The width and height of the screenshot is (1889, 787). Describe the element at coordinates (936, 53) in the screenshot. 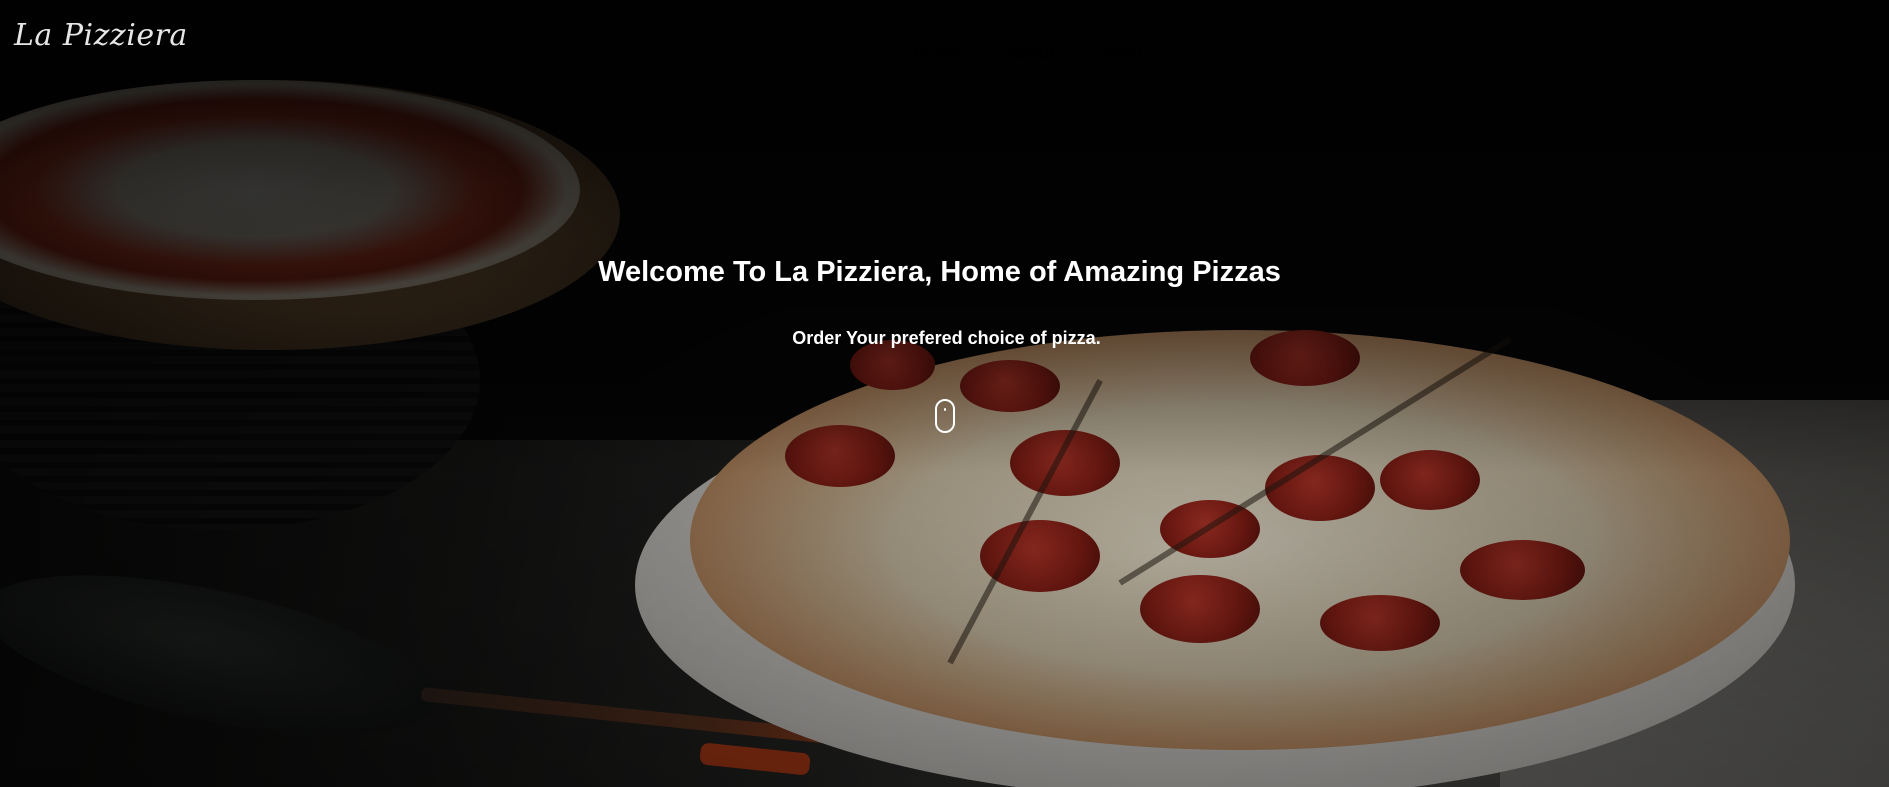

I see `nav-link-home: Home` at that location.